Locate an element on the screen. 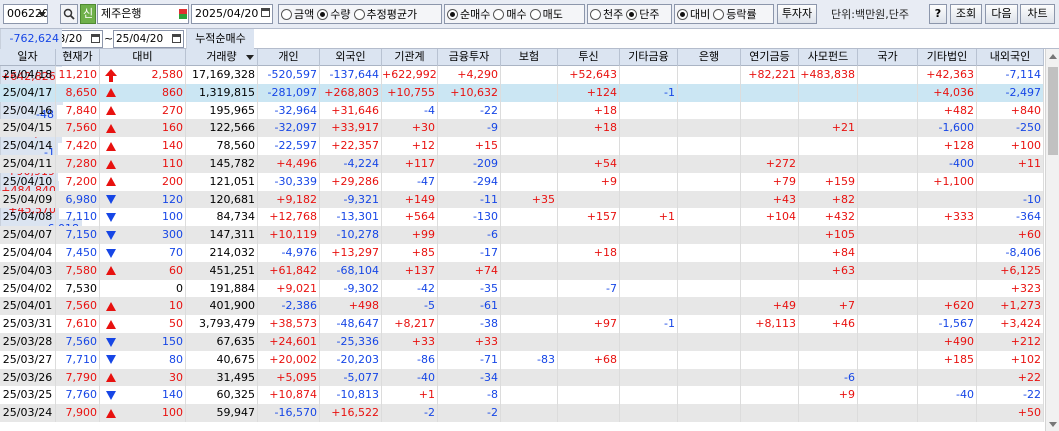  query-button: 조회 is located at coordinates (966, 14).